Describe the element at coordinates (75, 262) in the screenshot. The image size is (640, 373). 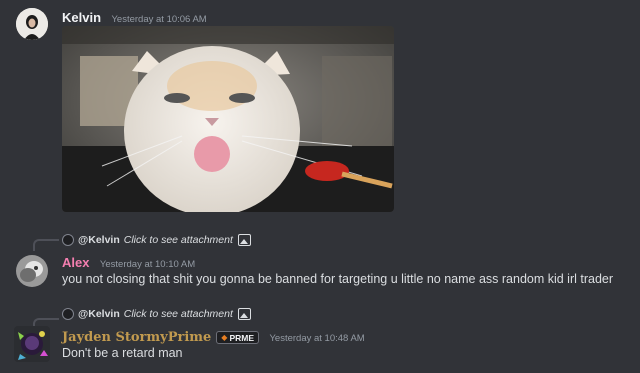
I see `username: Alex` at that location.